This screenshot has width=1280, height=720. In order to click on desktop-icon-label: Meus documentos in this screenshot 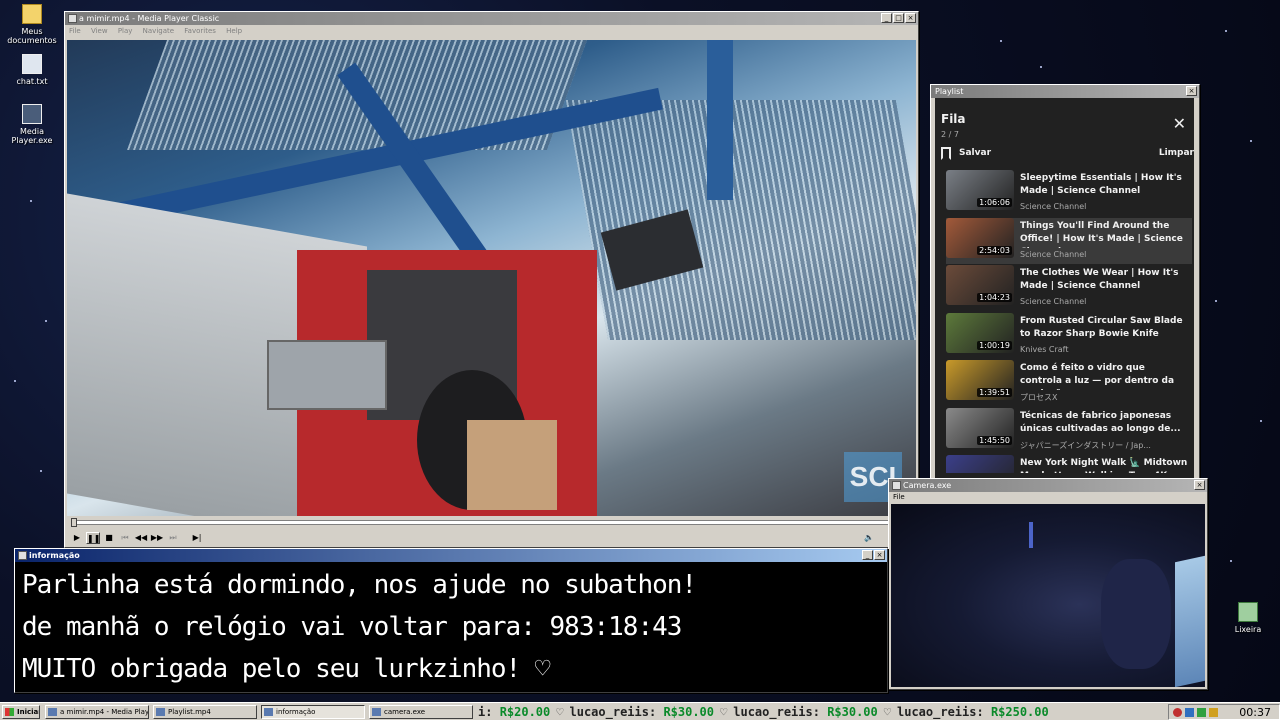, I will do `click(32, 36)`.